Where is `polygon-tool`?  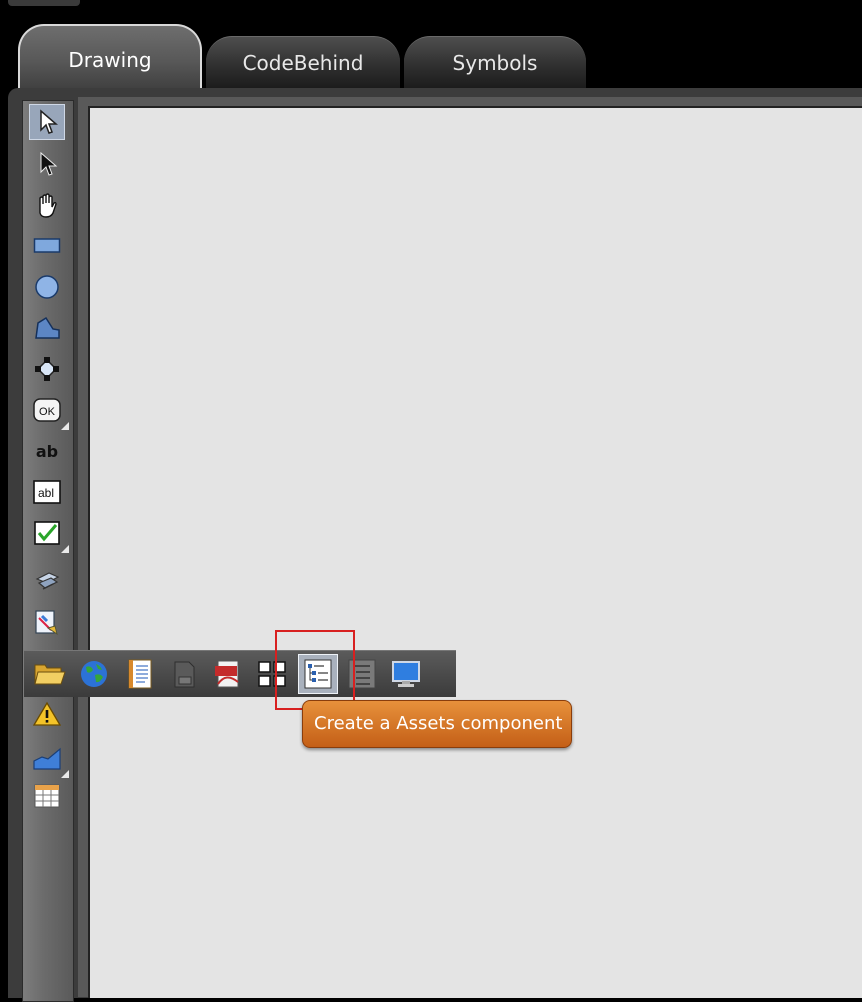 polygon-tool is located at coordinates (47, 328).